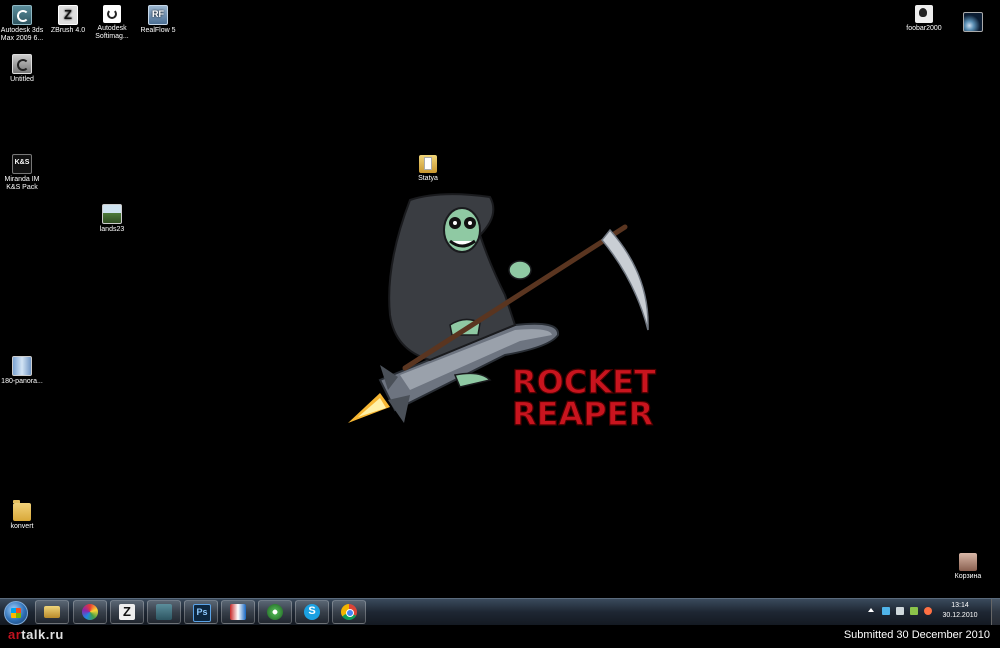  Describe the element at coordinates (928, 611) in the screenshot. I see `app-tray-icon` at that location.